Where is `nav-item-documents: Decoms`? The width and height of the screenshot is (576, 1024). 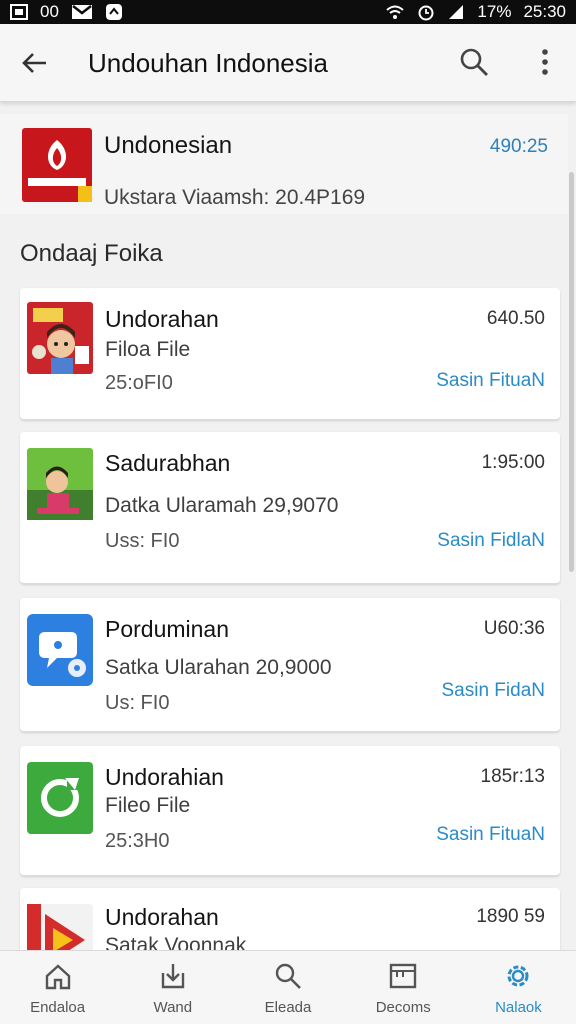
nav-item-documents: Decoms is located at coordinates (403, 987).